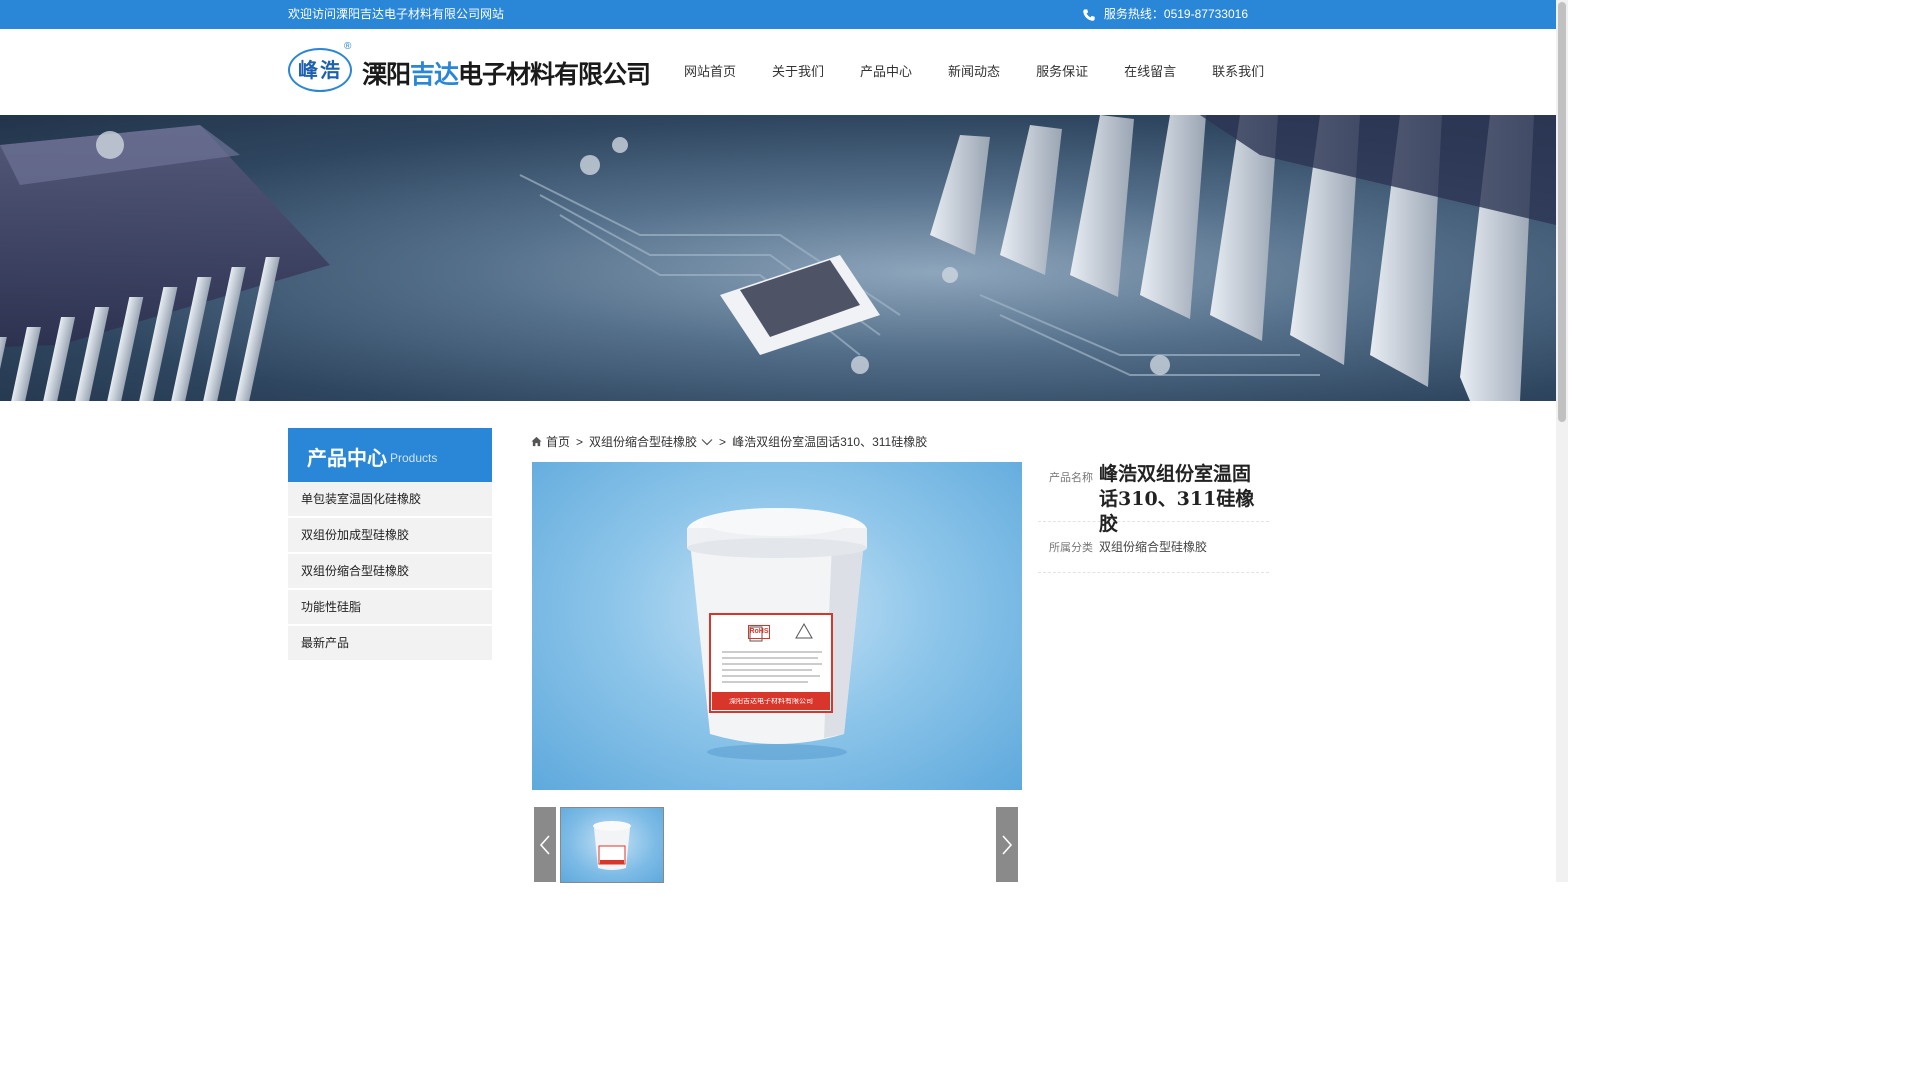 This screenshot has width=1920, height=1080. I want to click on label-rohs: RoHS, so click(759, 632).